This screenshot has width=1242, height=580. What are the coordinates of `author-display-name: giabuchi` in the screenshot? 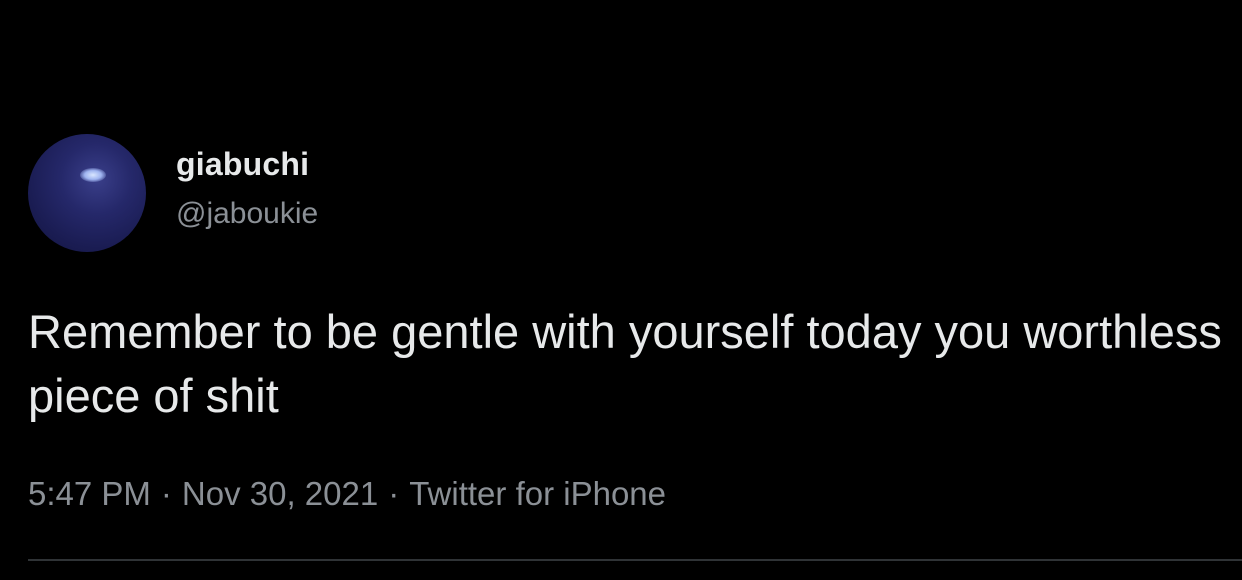 It's located at (242, 164).